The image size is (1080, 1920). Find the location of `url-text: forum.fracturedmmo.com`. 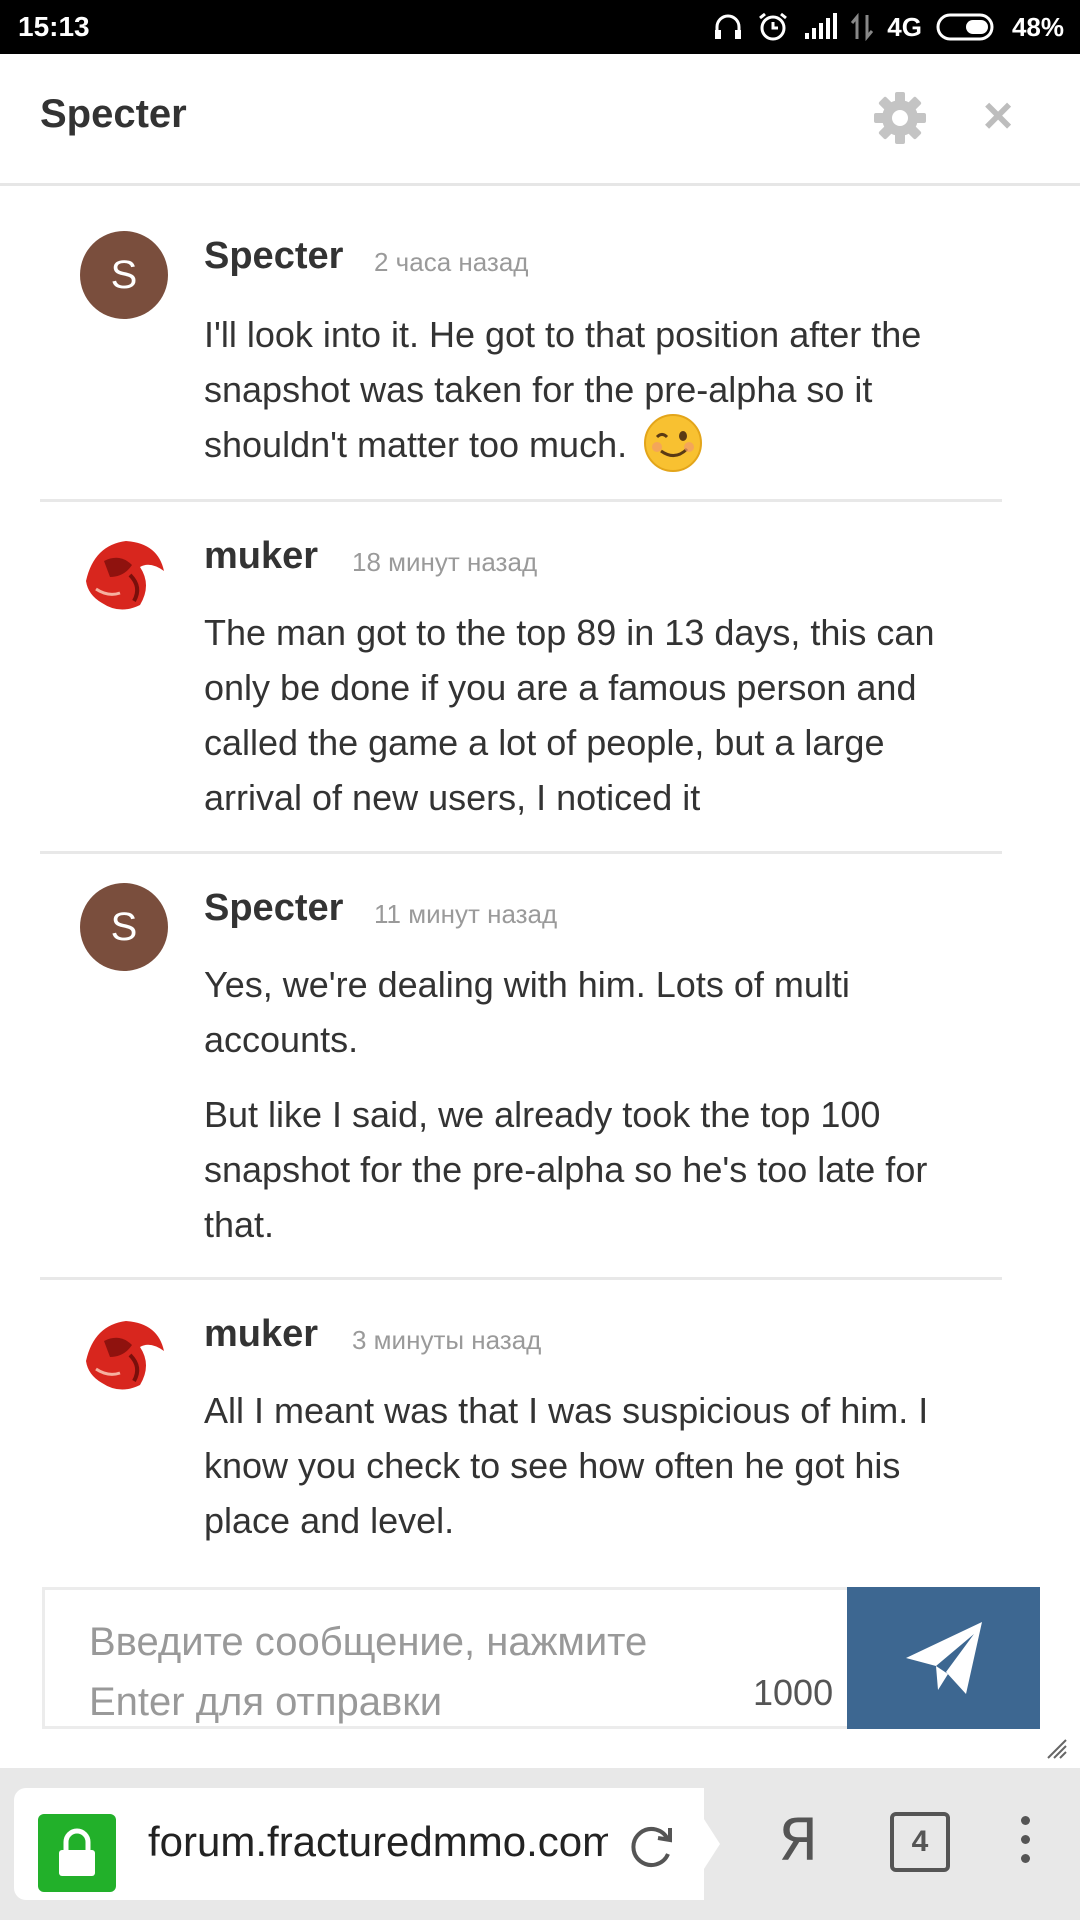

url-text: forum.fracturedmmo.com is located at coordinates (378, 1842).